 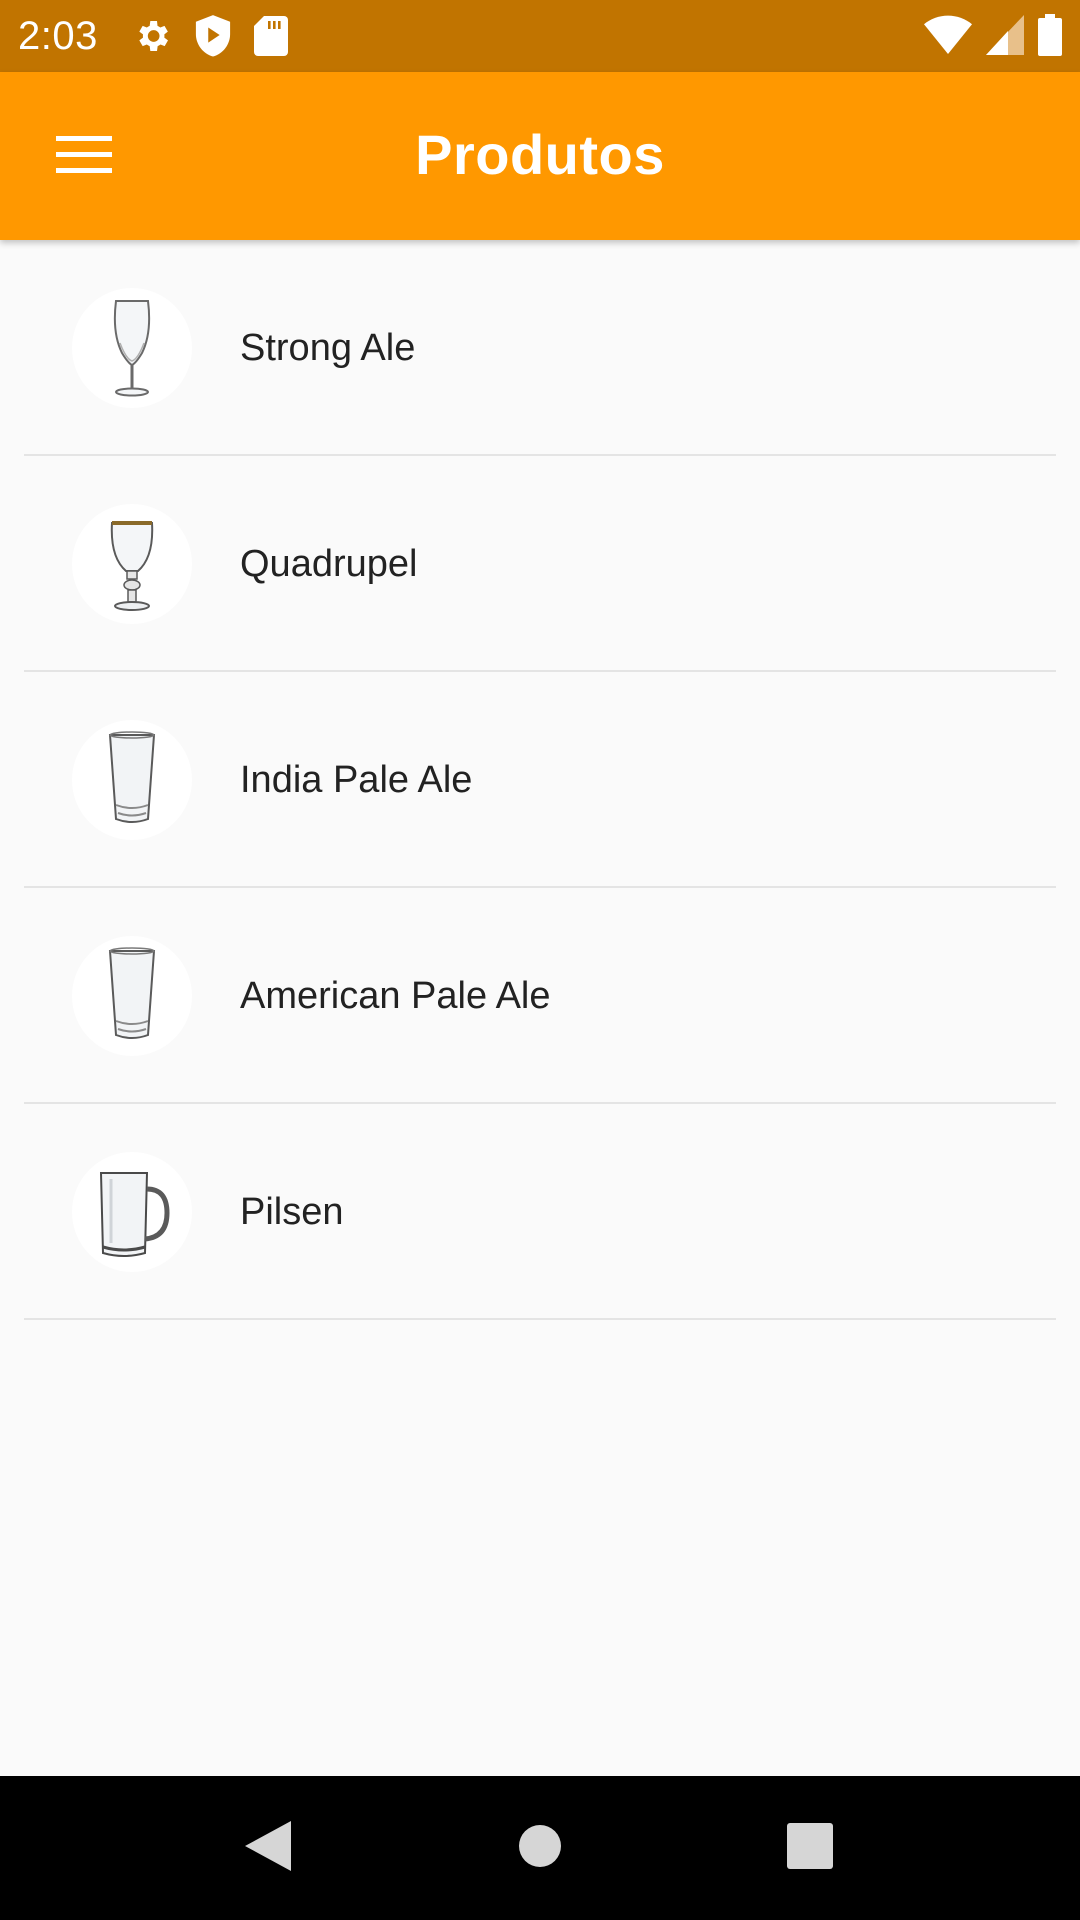 I want to click on gear-icon, so click(x=152, y=36).